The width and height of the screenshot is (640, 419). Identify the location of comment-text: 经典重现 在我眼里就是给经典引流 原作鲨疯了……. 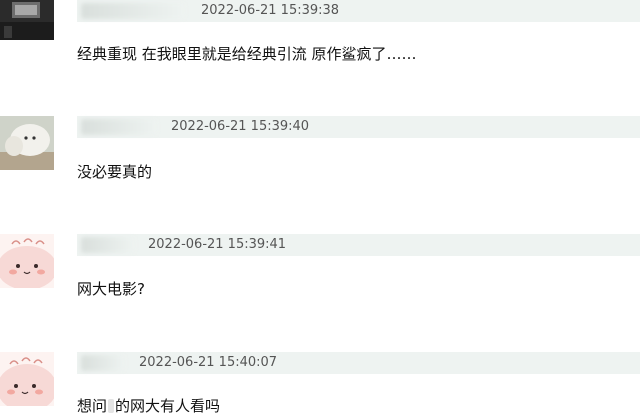
(247, 54).